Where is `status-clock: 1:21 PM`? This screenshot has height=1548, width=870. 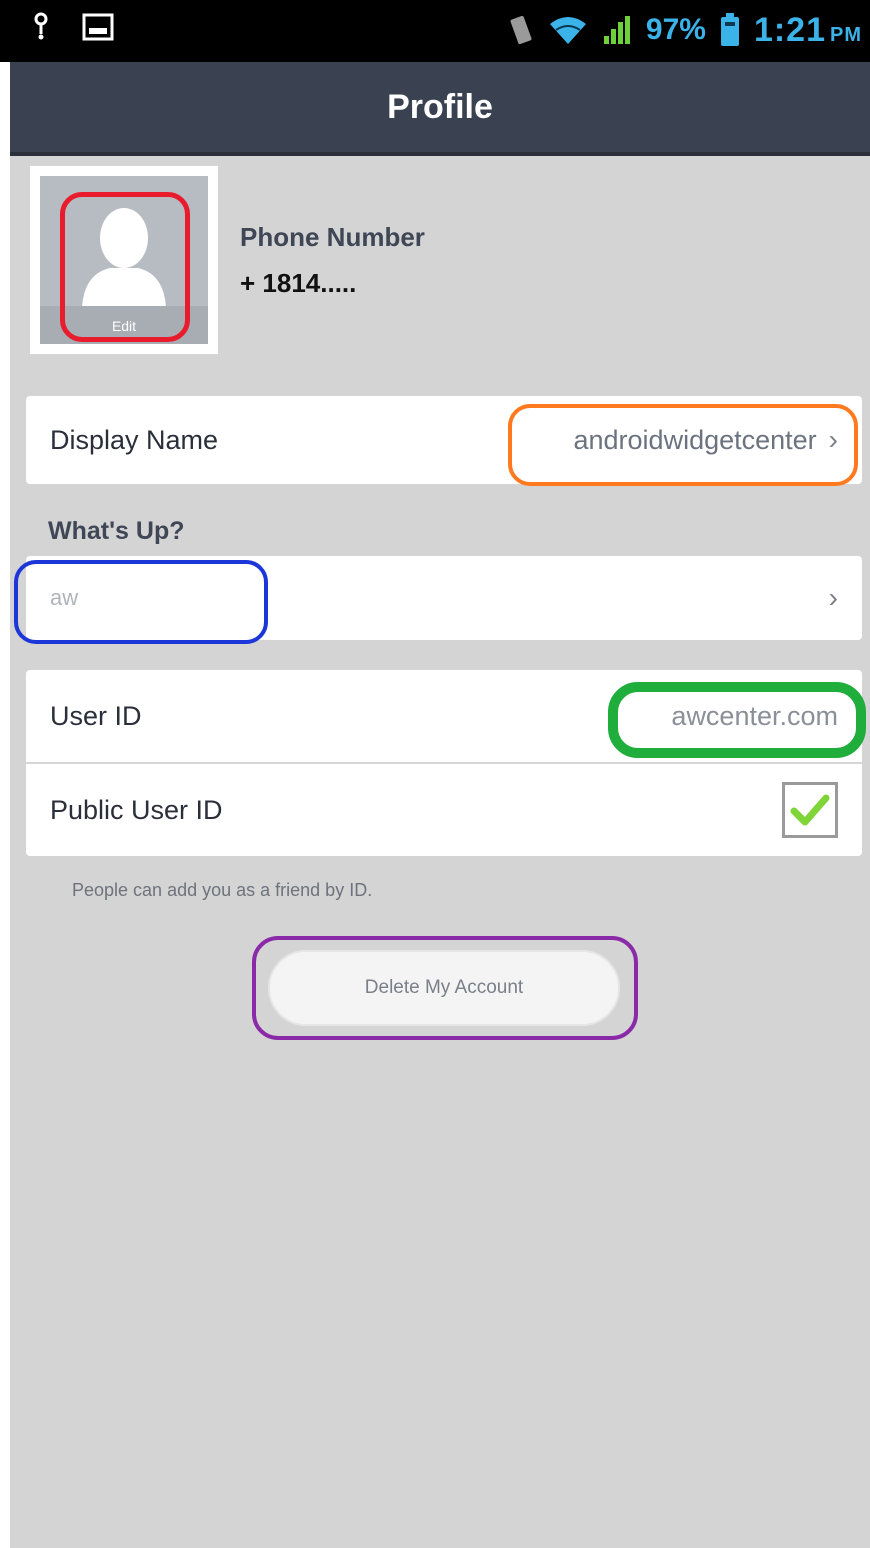 status-clock: 1:21 PM is located at coordinates (808, 30).